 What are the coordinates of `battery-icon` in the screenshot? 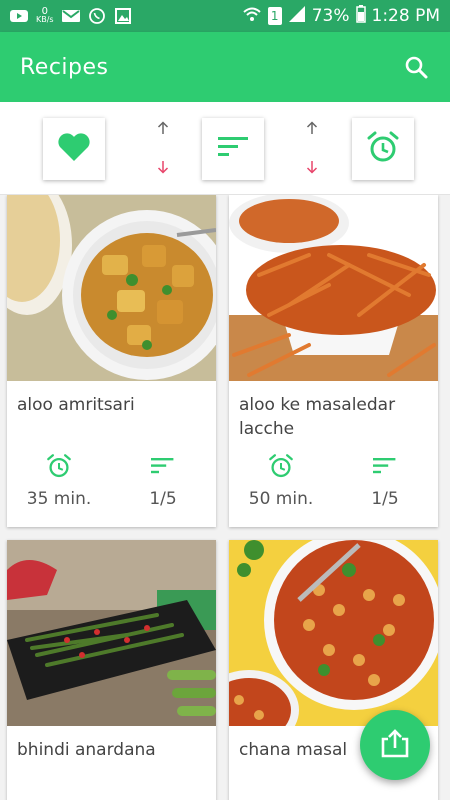 It's located at (360, 16).